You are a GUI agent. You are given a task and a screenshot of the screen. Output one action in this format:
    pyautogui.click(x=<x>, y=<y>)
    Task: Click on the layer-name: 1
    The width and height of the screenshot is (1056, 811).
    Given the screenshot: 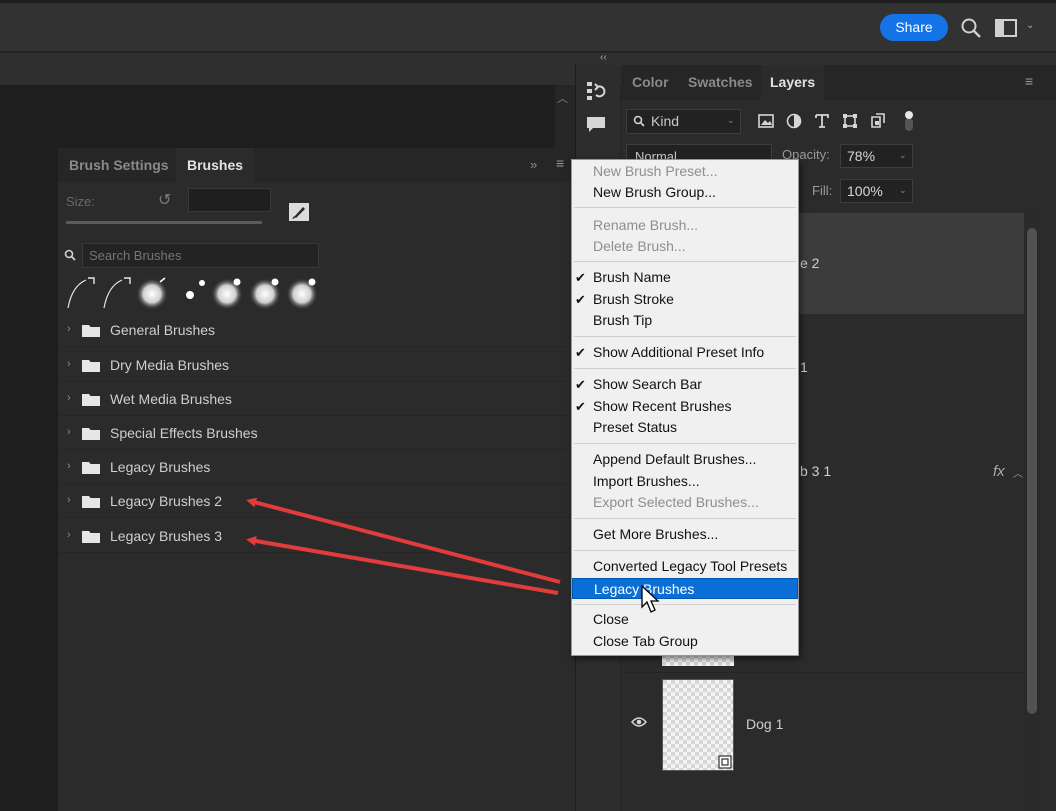 What is the action you would take?
    pyautogui.click(x=804, y=367)
    